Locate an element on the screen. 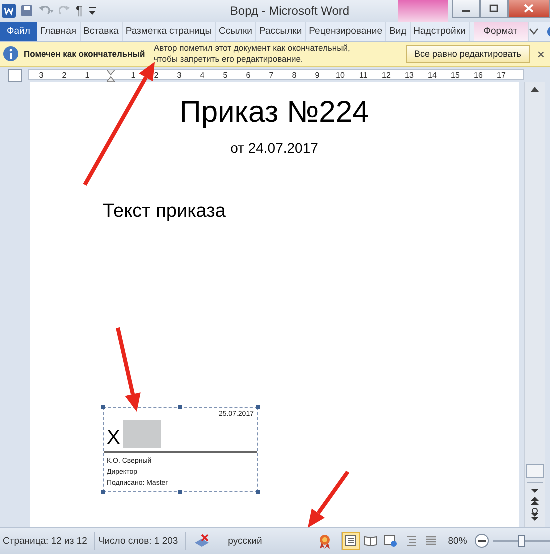 The width and height of the screenshot is (550, 554). info-bar-message: Автор пометил этот документ как окончательный, чтобы запретить его редактирование. is located at coordinates (253, 54).